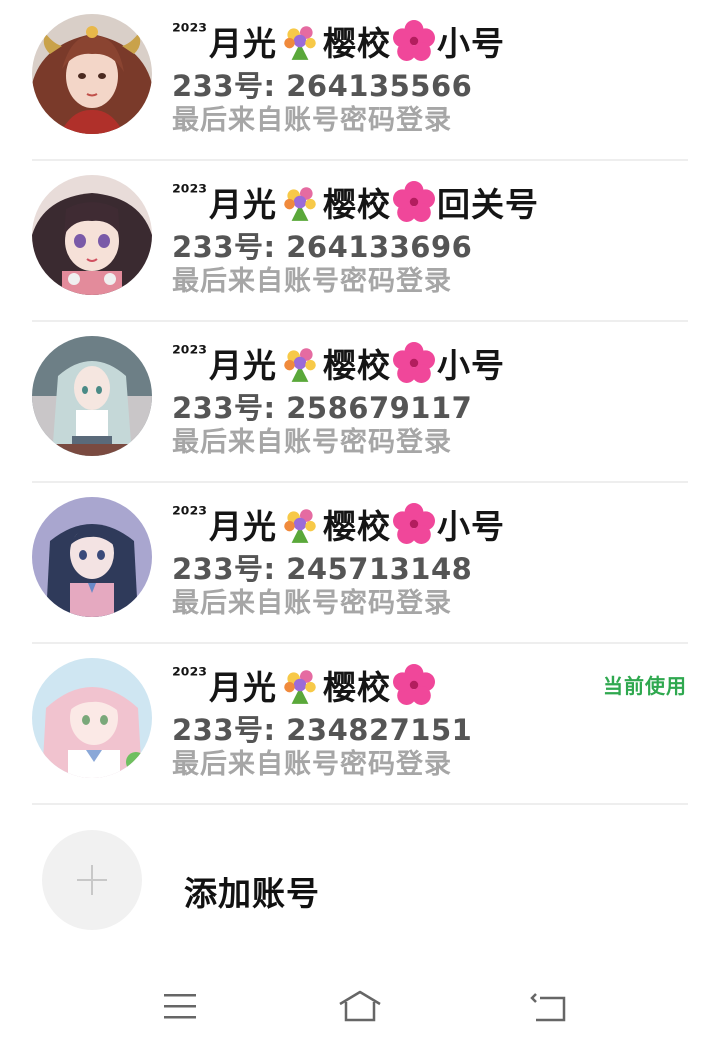 The image size is (720, 1048). Describe the element at coordinates (360, 878) in the screenshot. I see `add-account-button: 添加账号` at that location.